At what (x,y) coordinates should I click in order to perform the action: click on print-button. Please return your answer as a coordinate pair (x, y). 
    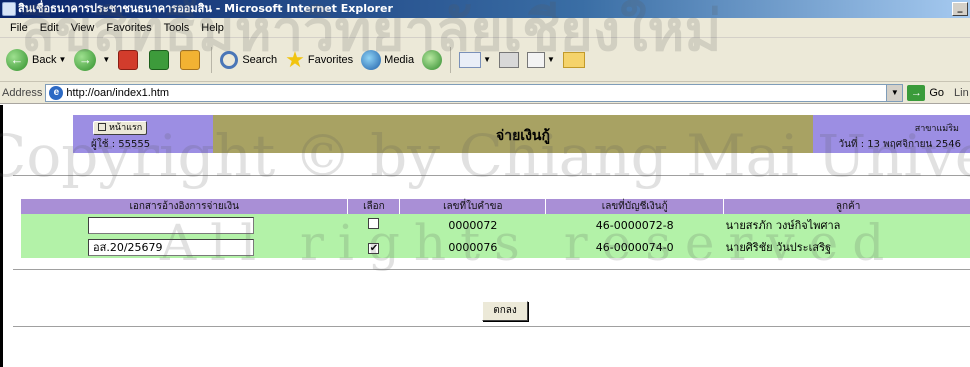
    Looking at the image, I should click on (509, 60).